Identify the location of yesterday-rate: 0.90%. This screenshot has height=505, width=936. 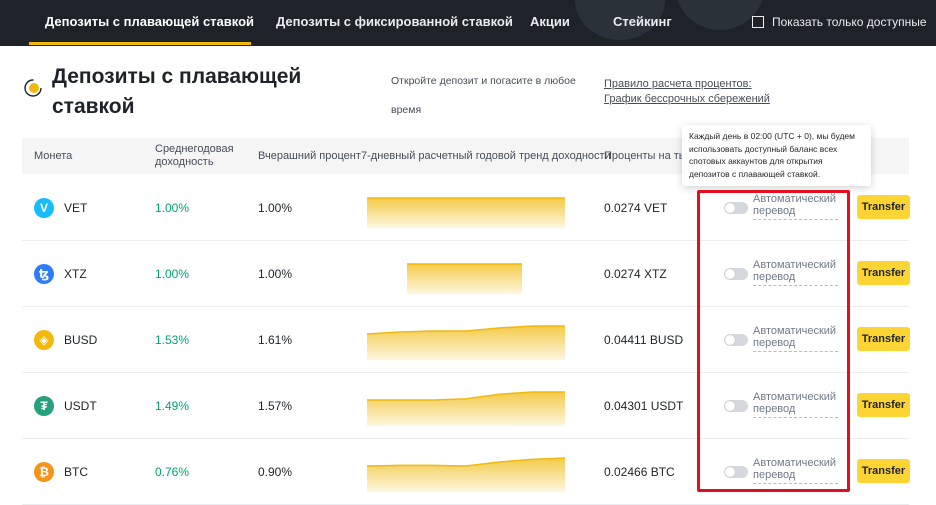
(275, 472).